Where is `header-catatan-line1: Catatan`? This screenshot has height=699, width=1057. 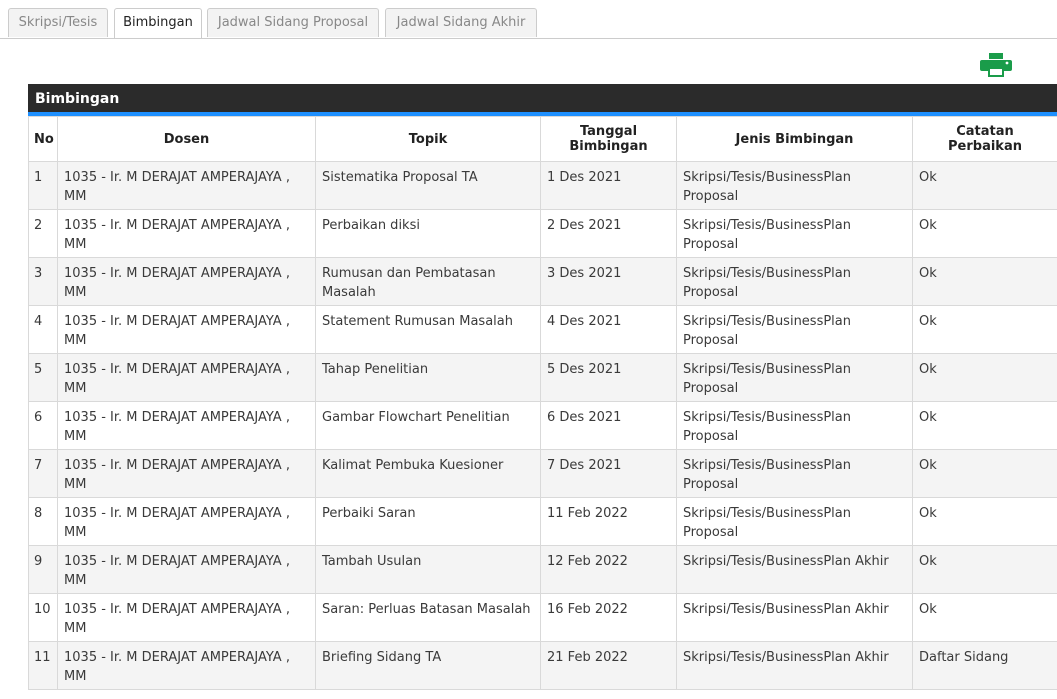
header-catatan-line1: Catatan is located at coordinates (985, 131).